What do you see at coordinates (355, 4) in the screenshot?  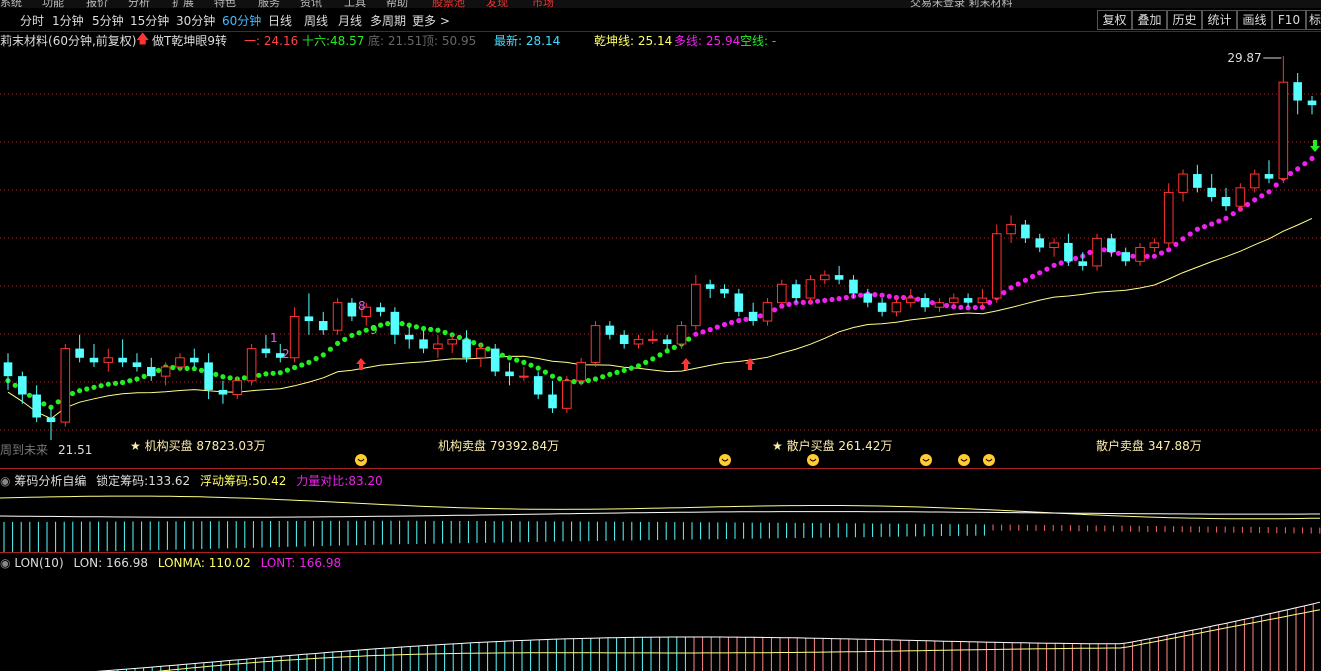 I see `menu-item-8: 工具` at bounding box center [355, 4].